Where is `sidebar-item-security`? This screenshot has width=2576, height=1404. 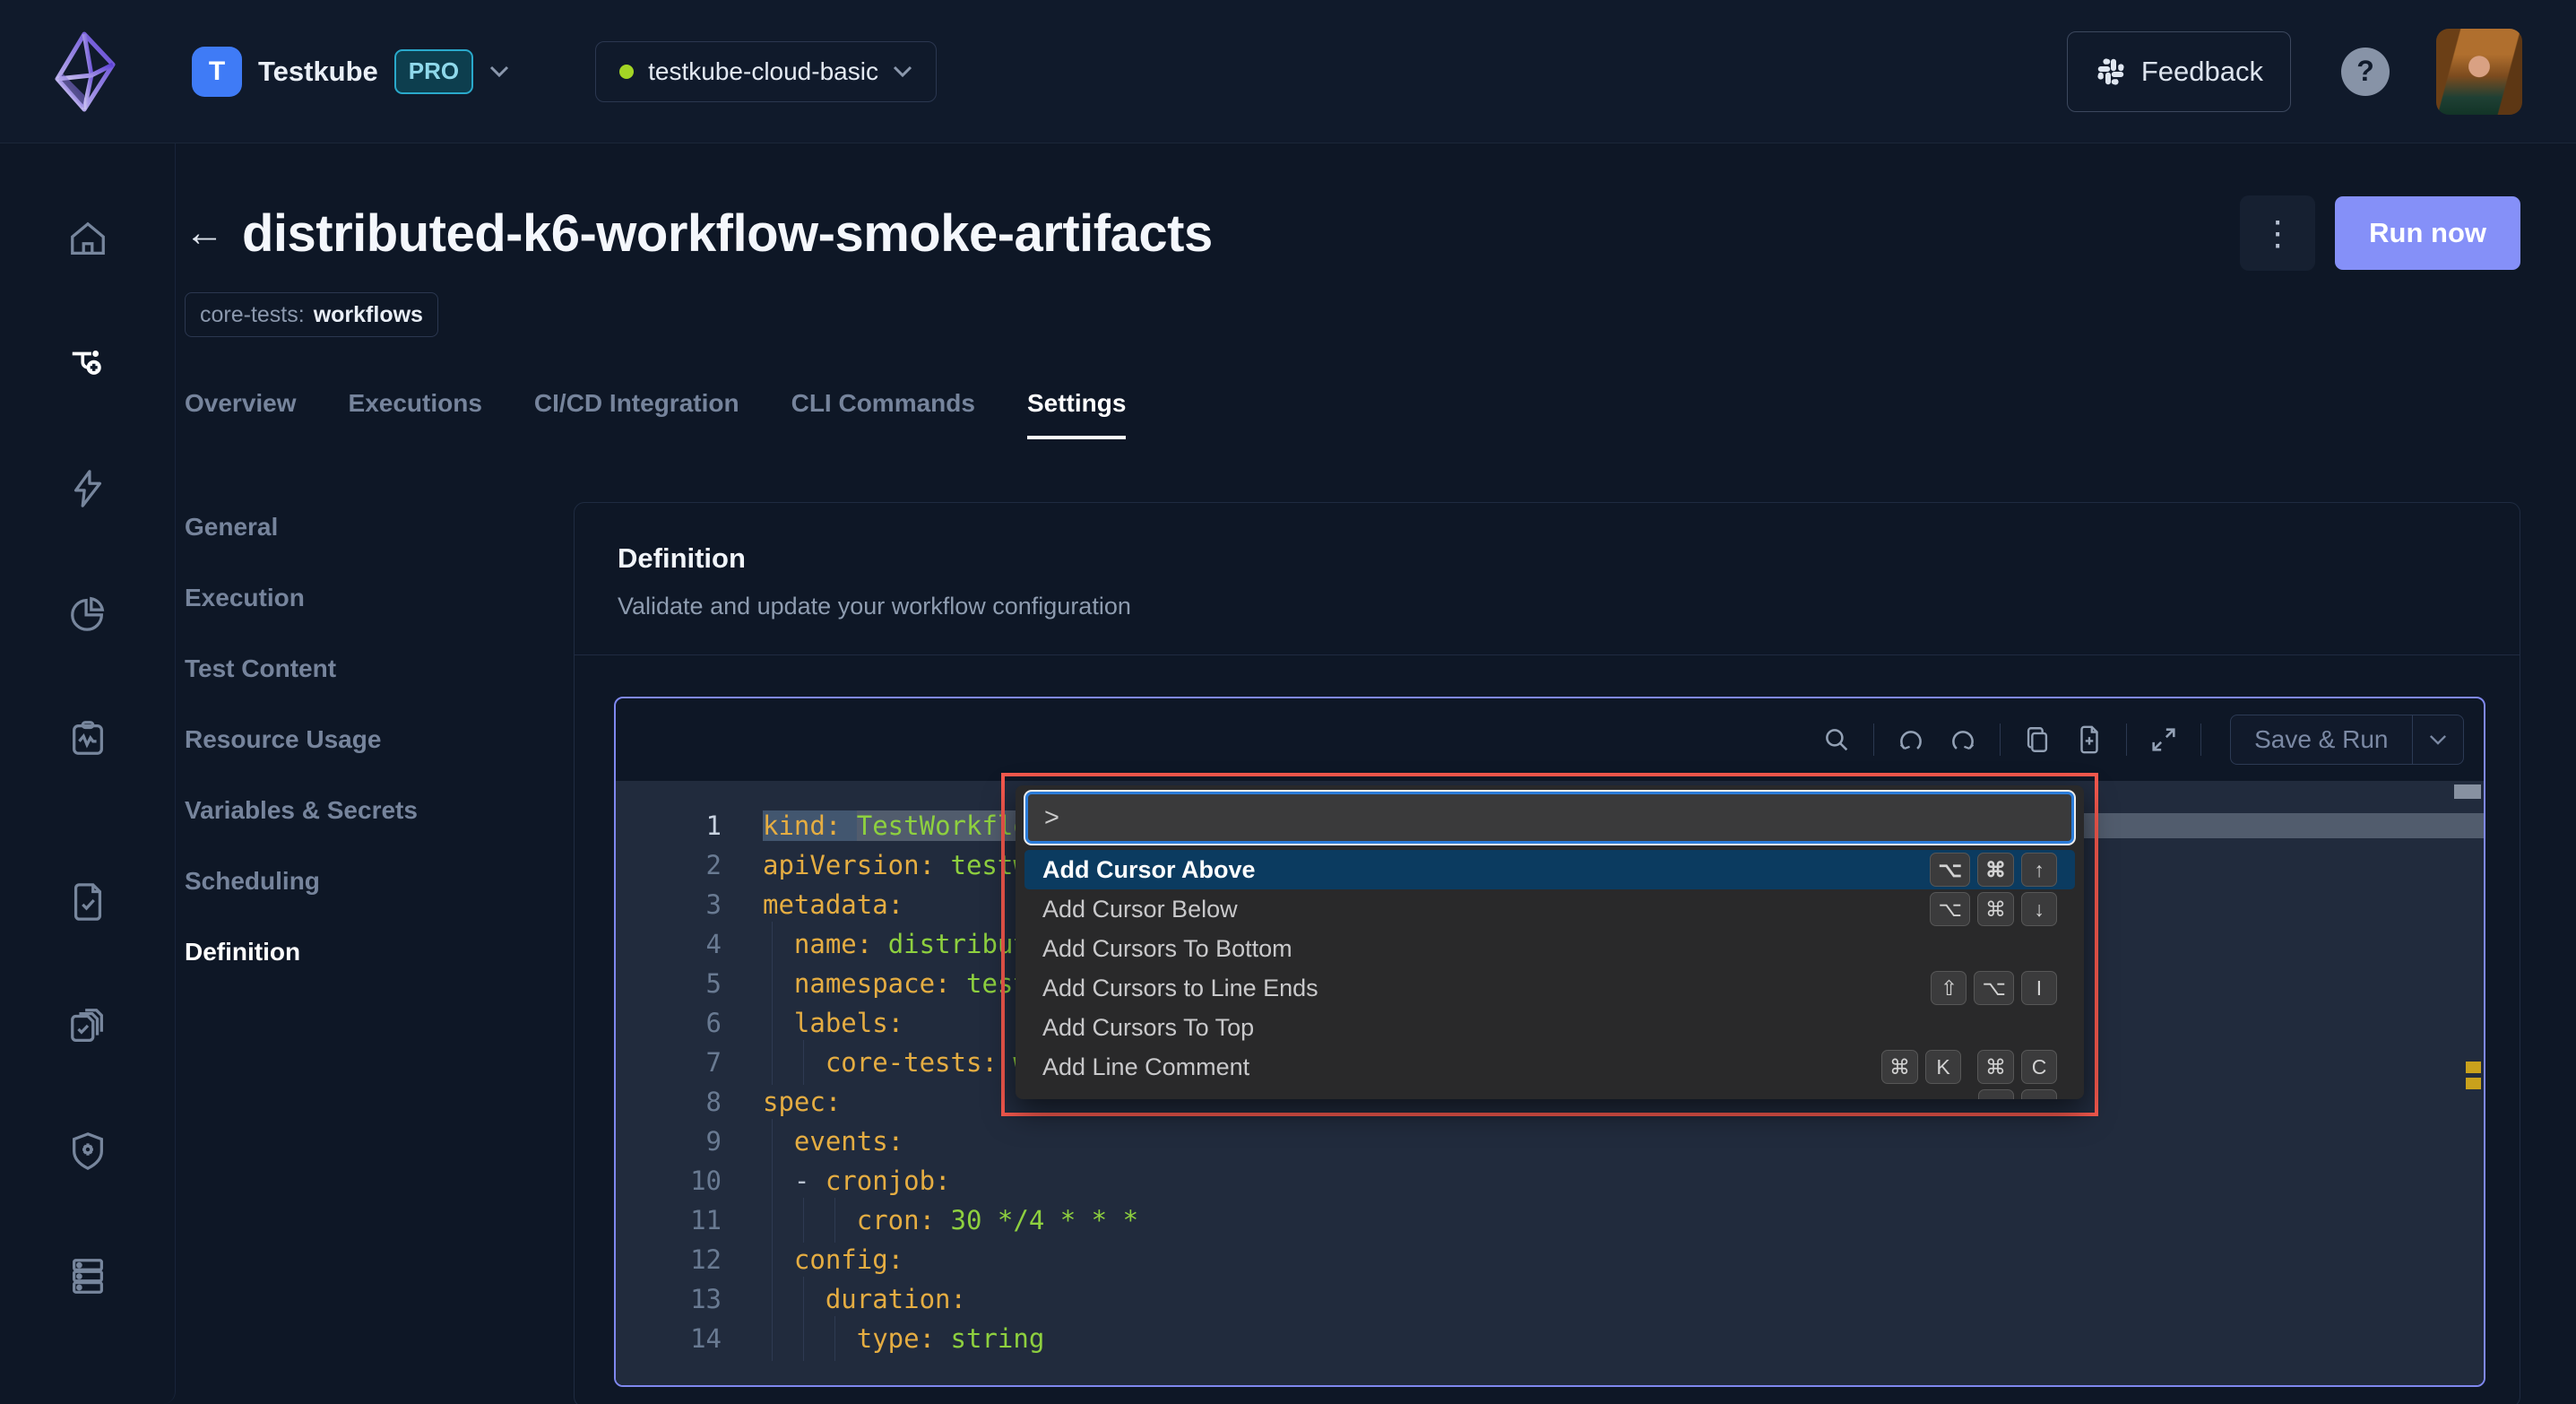 sidebar-item-security is located at coordinates (87, 1152).